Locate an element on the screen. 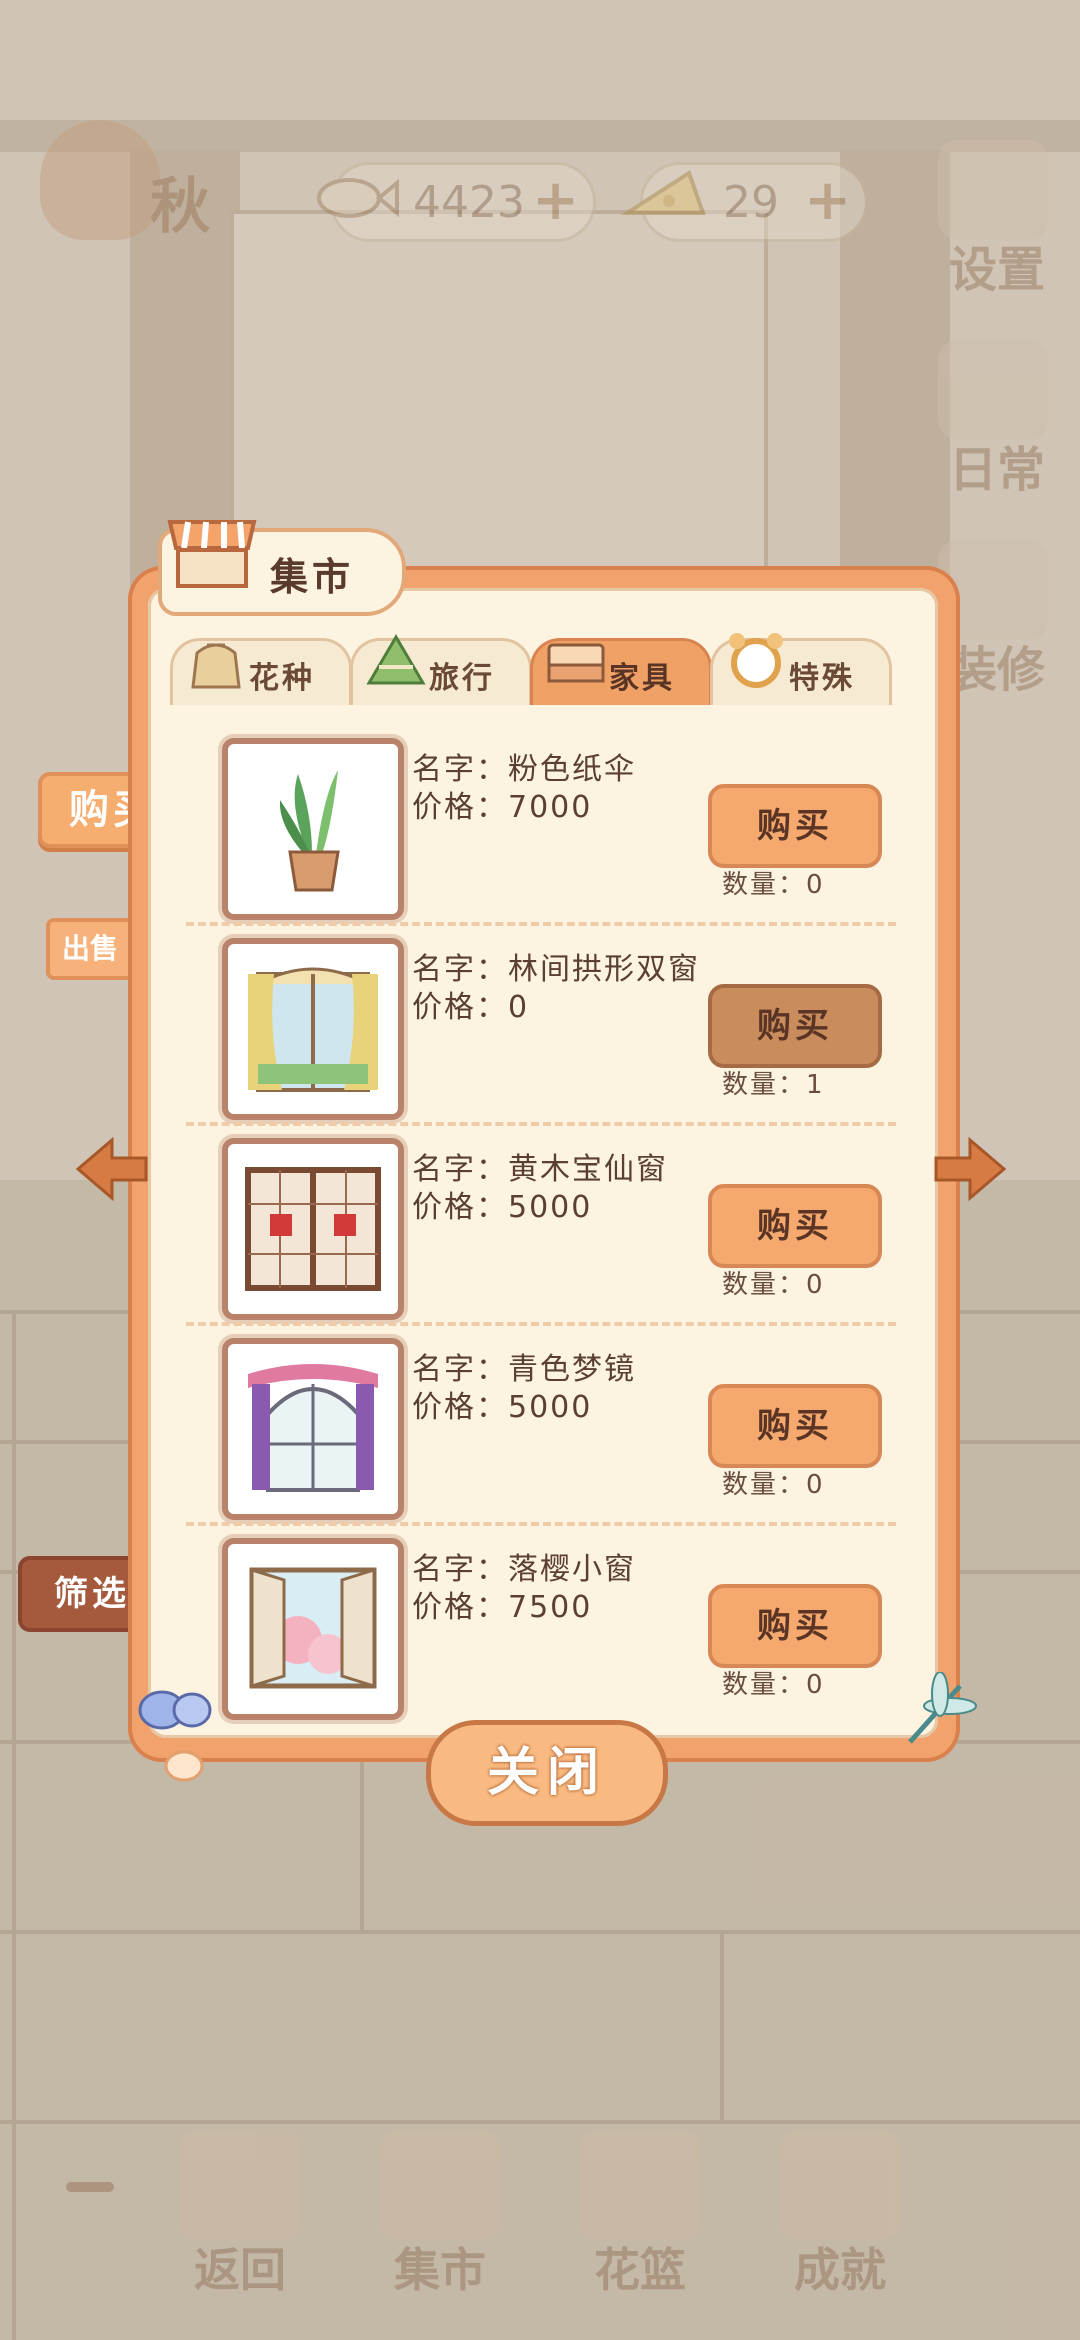  tab-furniture: 家具 is located at coordinates (621, 671).